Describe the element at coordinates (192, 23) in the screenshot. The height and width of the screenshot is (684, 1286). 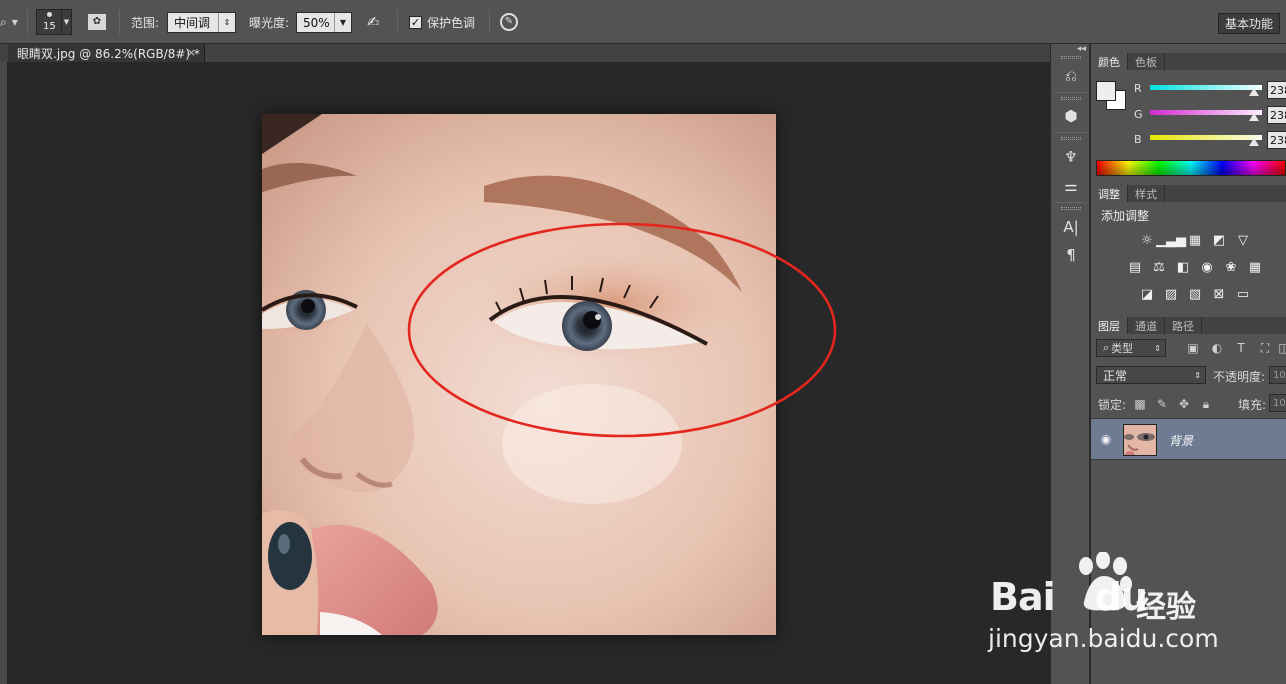
I see `range-value: 中间调` at that location.